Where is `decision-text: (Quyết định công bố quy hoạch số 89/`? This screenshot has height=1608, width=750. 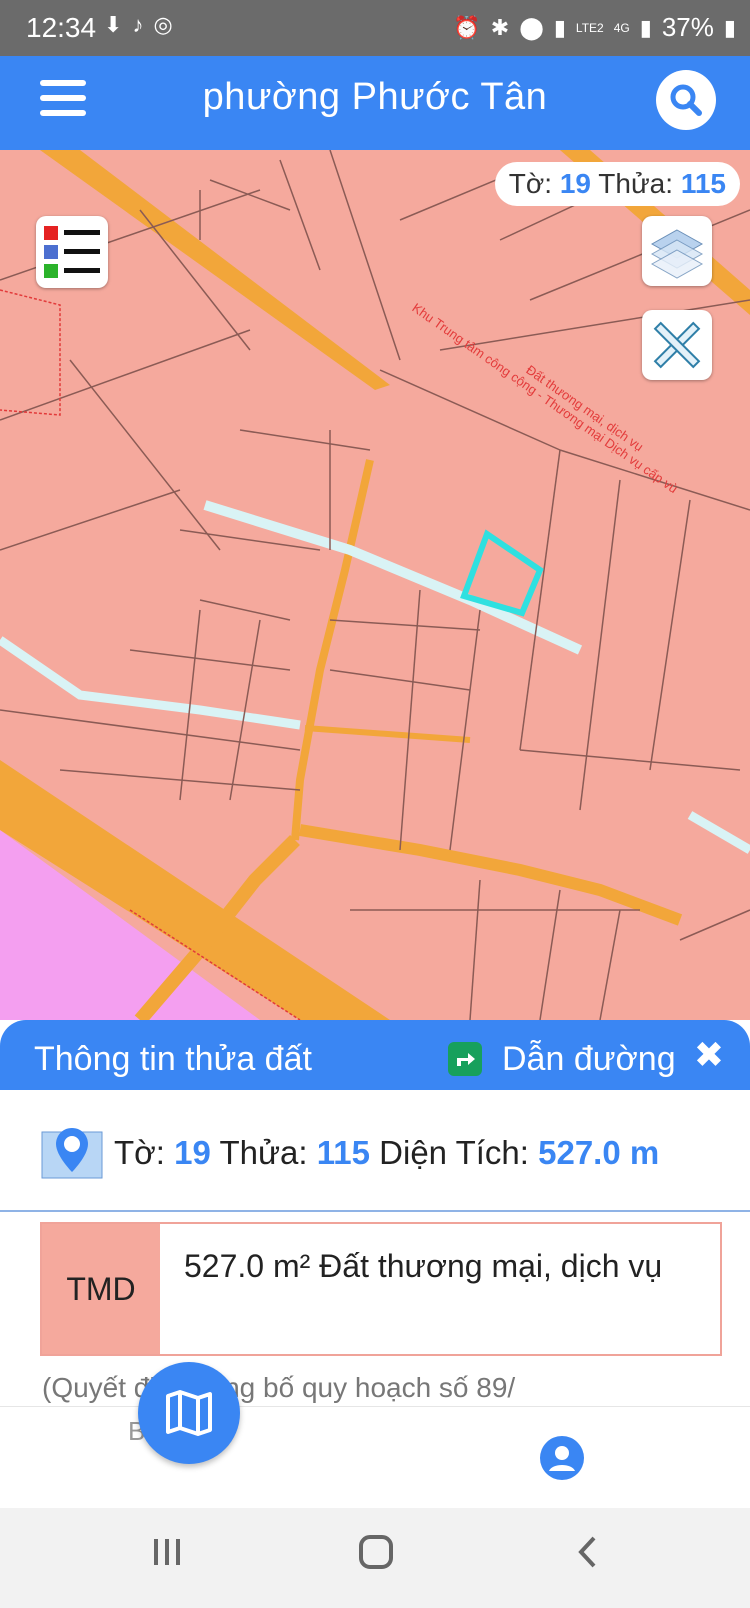 decision-text: (Quyết định công bố quy hoạch số 89/ is located at coordinates (279, 1387).